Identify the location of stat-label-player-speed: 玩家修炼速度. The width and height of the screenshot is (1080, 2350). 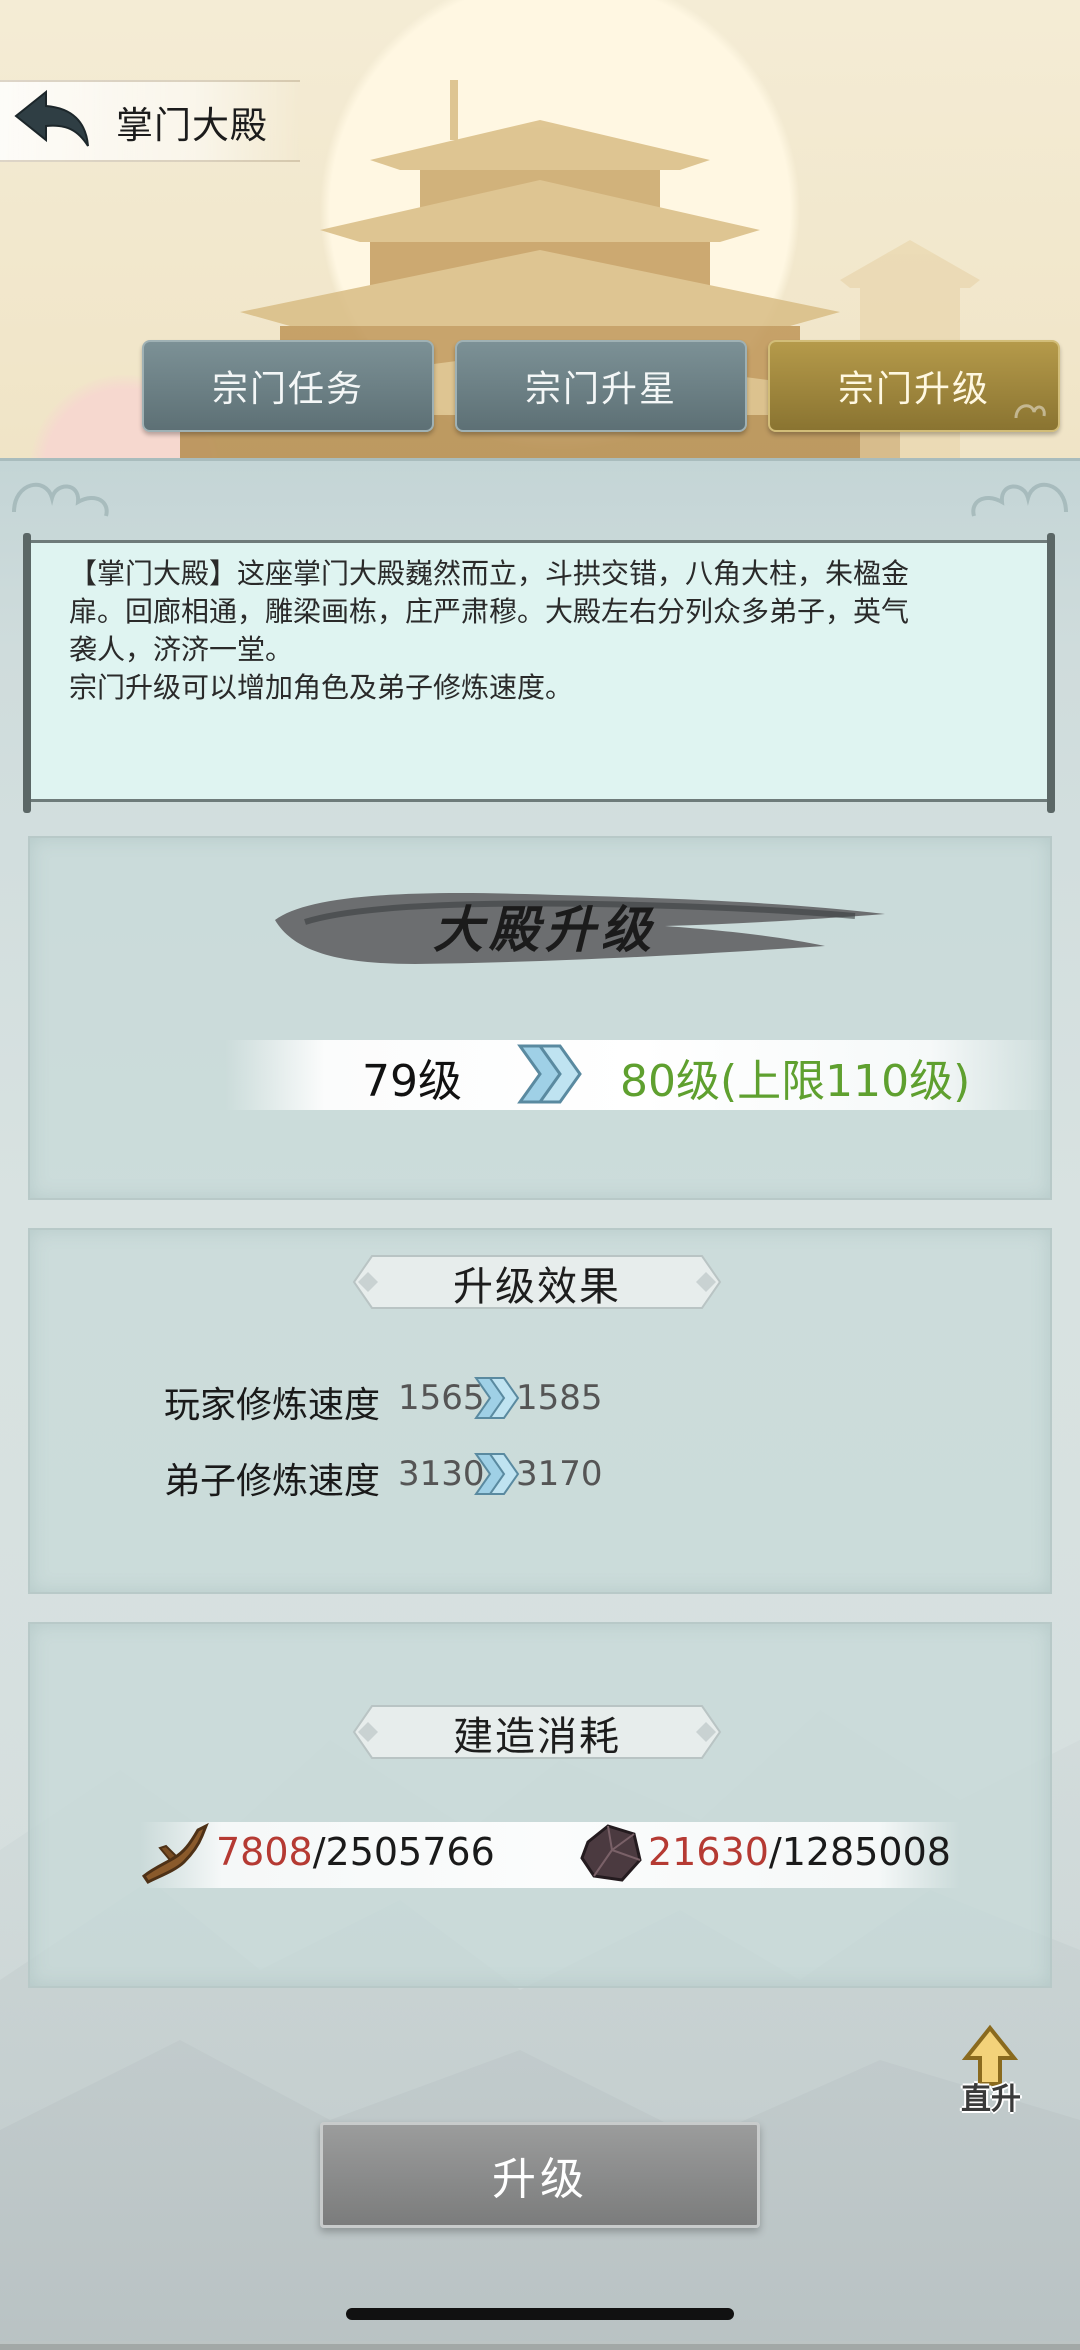
(272, 1405).